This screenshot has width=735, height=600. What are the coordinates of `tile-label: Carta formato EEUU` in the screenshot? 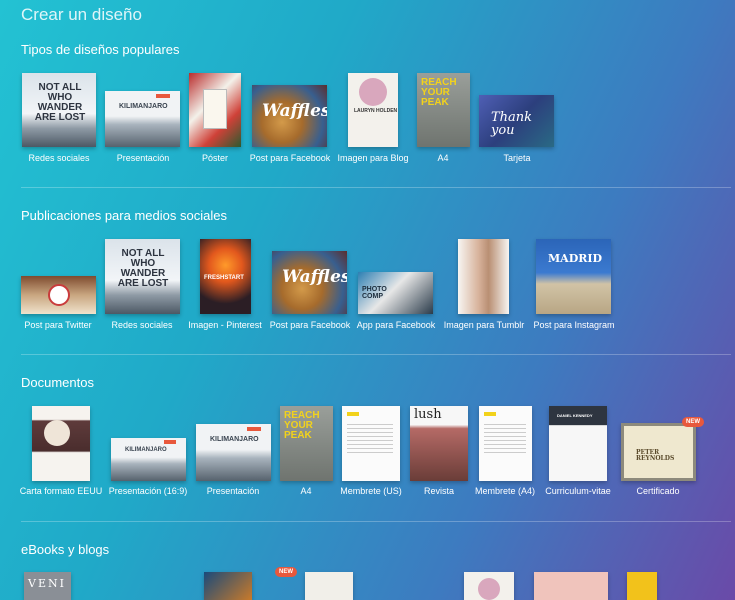 It's located at (61, 491).